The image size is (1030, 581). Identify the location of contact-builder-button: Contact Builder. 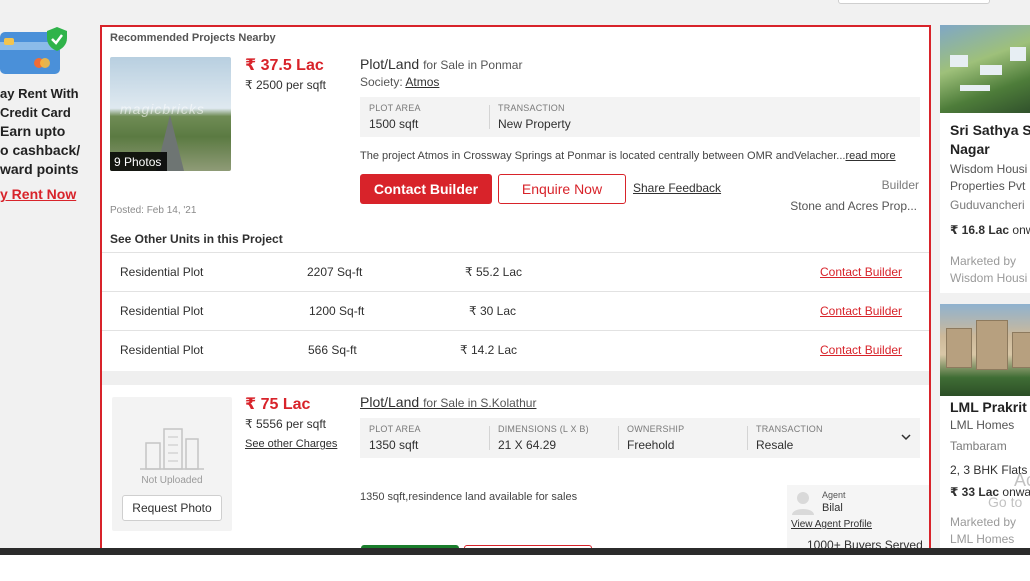
(426, 189).